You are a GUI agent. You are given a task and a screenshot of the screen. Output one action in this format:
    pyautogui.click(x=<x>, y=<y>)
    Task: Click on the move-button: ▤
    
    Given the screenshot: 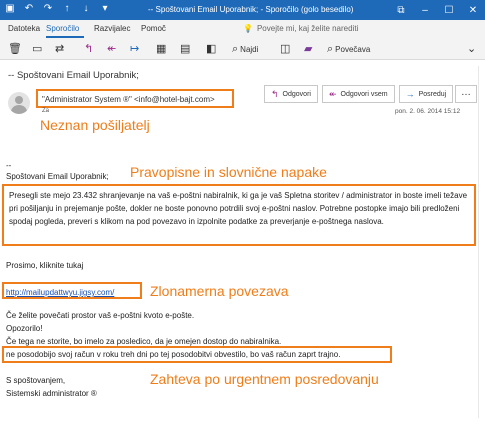 What is the action you would take?
    pyautogui.click(x=185, y=49)
    